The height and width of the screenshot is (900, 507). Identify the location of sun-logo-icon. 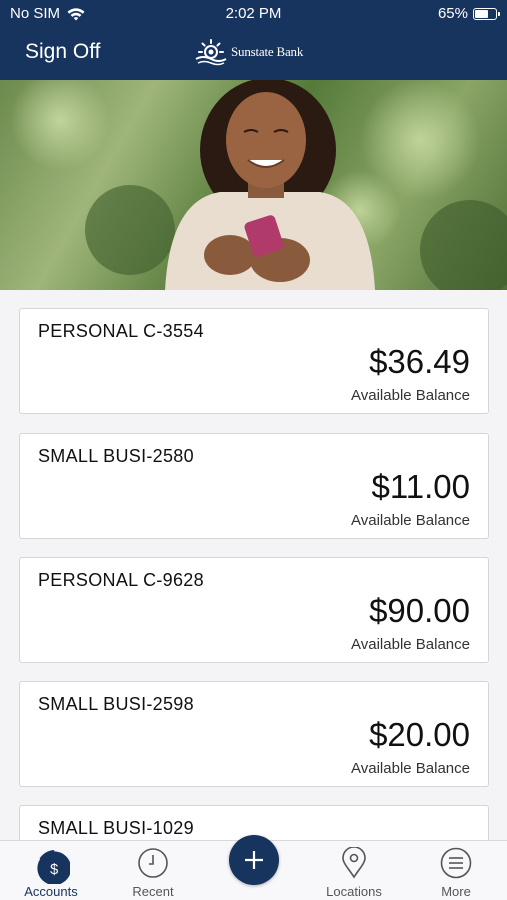
(211, 52).